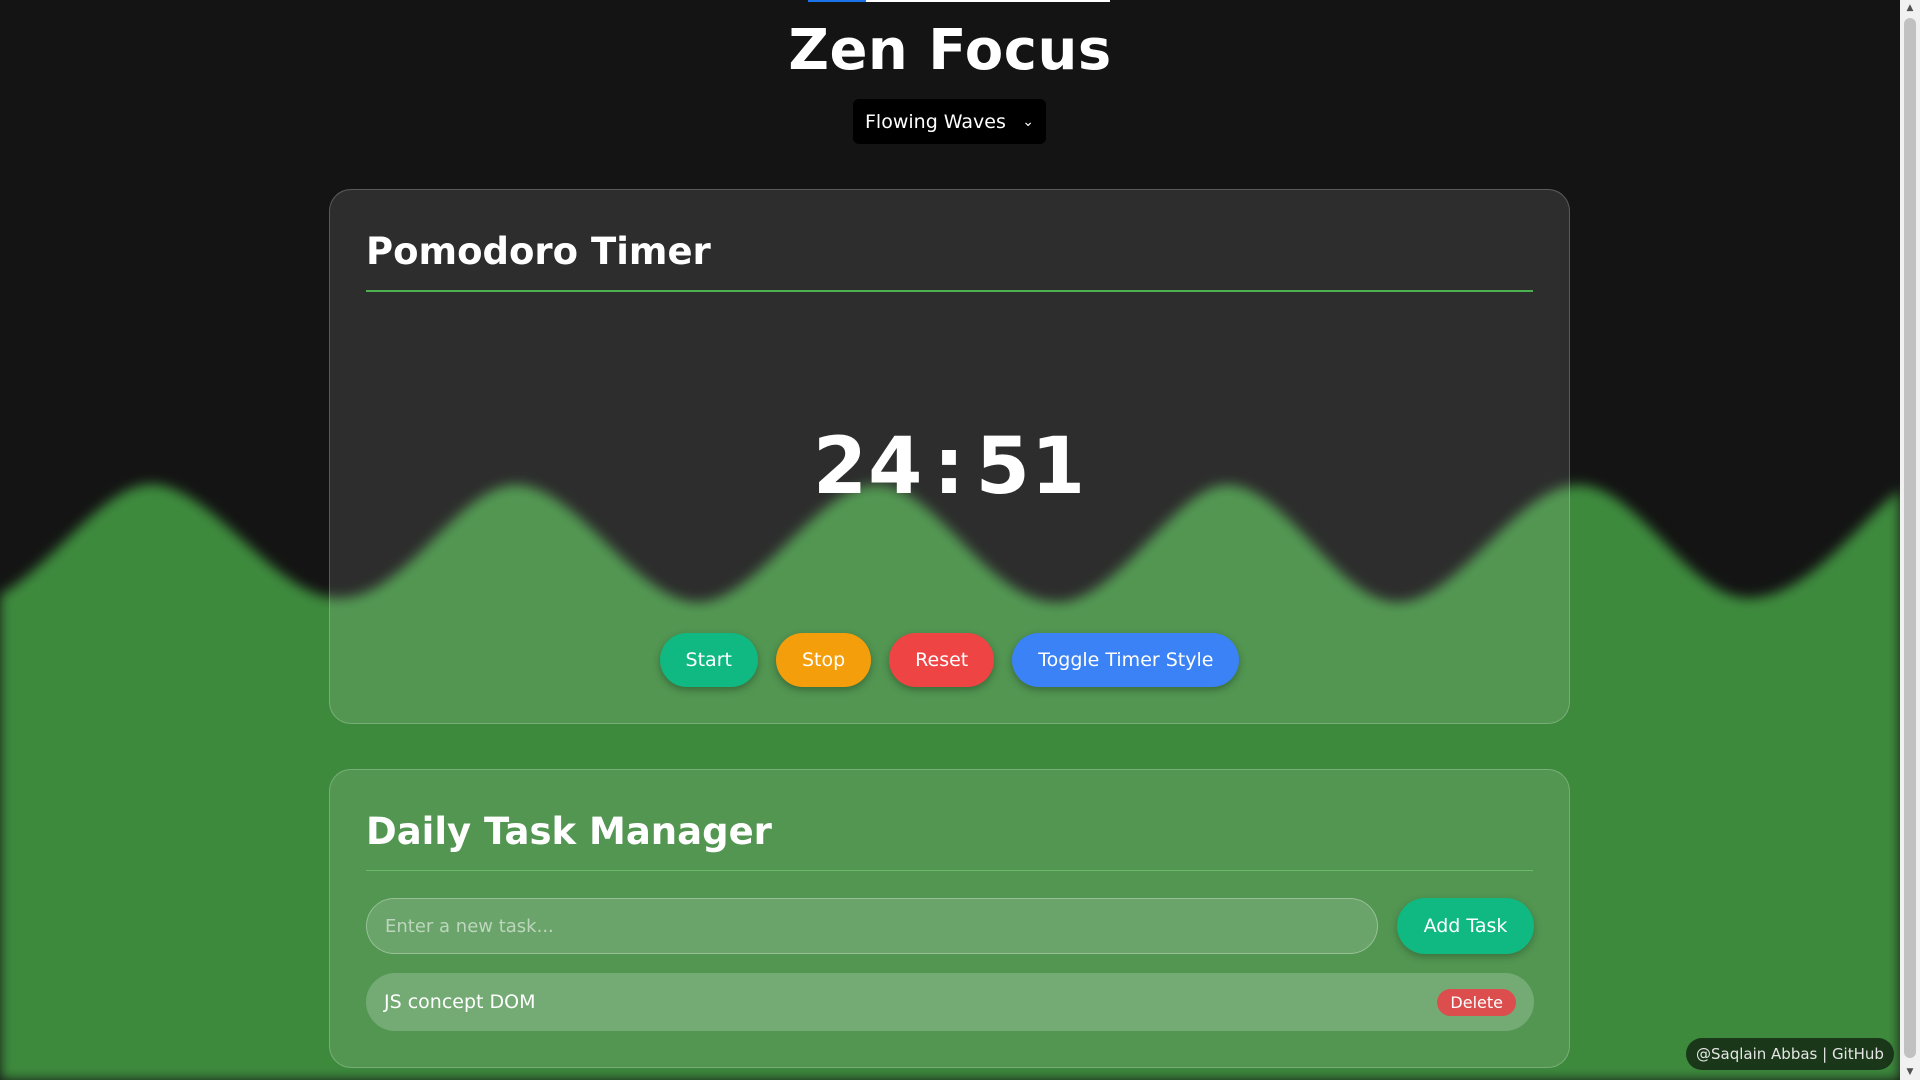 The height and width of the screenshot is (1080, 1920). Describe the element at coordinates (1790, 1054) in the screenshot. I see `footer-credit-link: @Saqlain Abbas | GitHub` at that location.